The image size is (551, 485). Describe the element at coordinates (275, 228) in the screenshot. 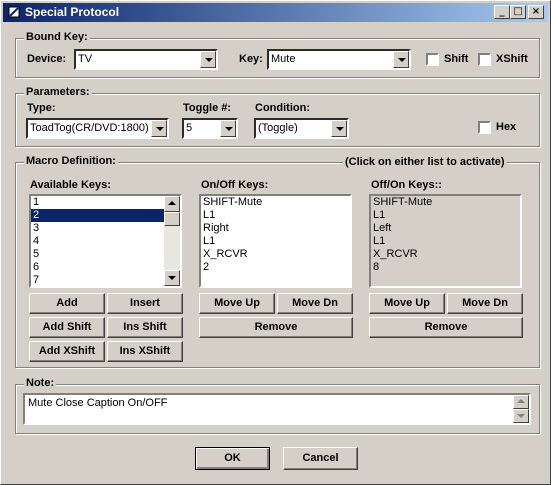

I see `list-item: Right` at that location.